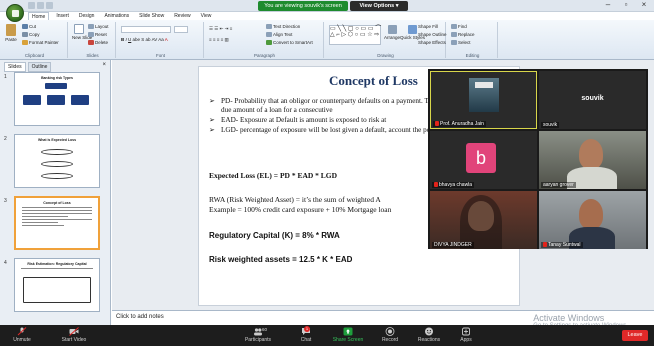 The image size is (654, 346). Describe the element at coordinates (483, 220) in the screenshot. I see `video-tile: DIVYA JINDGER` at that location.